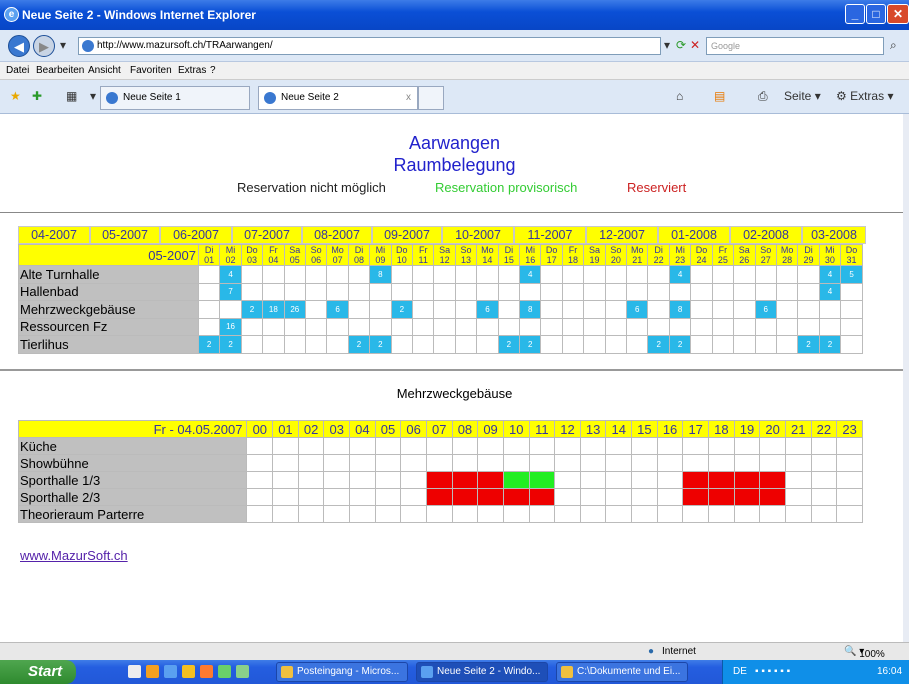 Image resolution: width=909 pixels, height=684 pixels. Describe the element at coordinates (230, 326) in the screenshot. I see `booking-cell: 16` at that location.